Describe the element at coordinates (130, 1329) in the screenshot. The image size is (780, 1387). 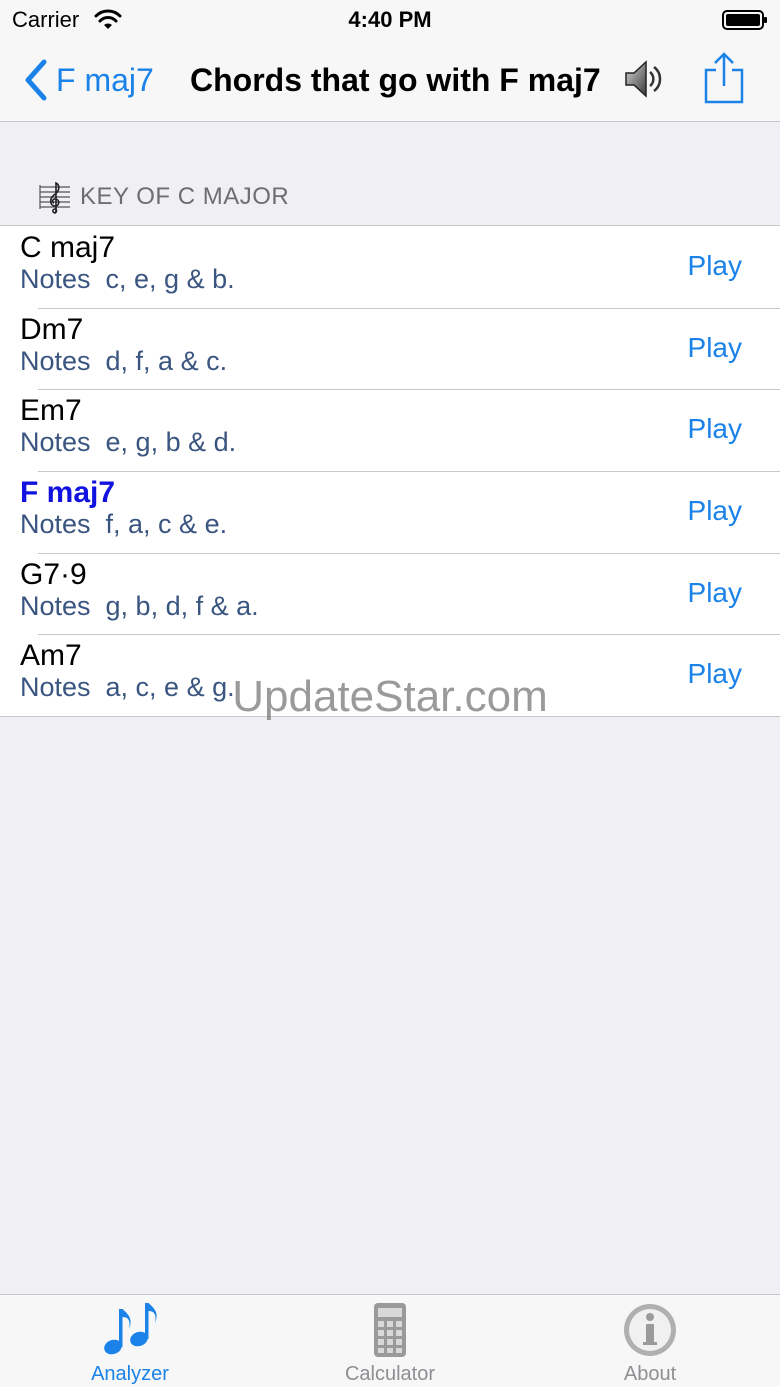
I see `music-notes-icon` at that location.